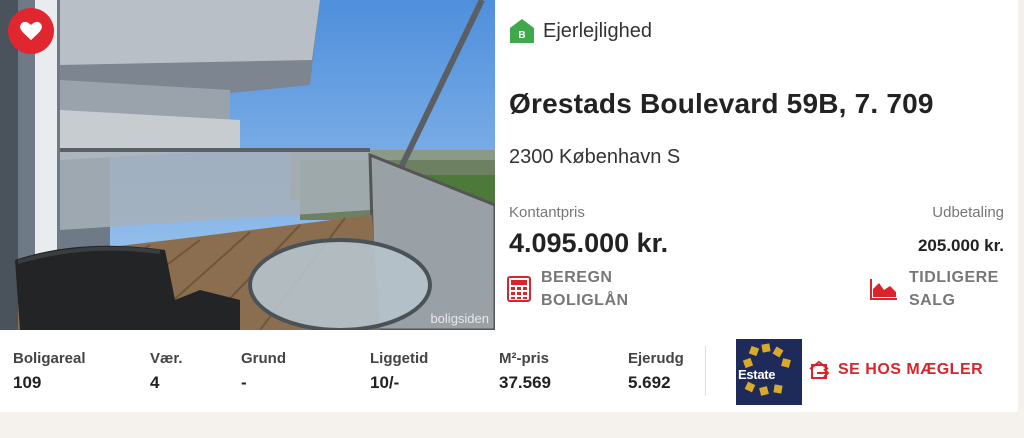 Image resolution: width=1024 pixels, height=438 pixels. What do you see at coordinates (49, 371) in the screenshot?
I see `stat-boligareal: Boligareal 109` at bounding box center [49, 371].